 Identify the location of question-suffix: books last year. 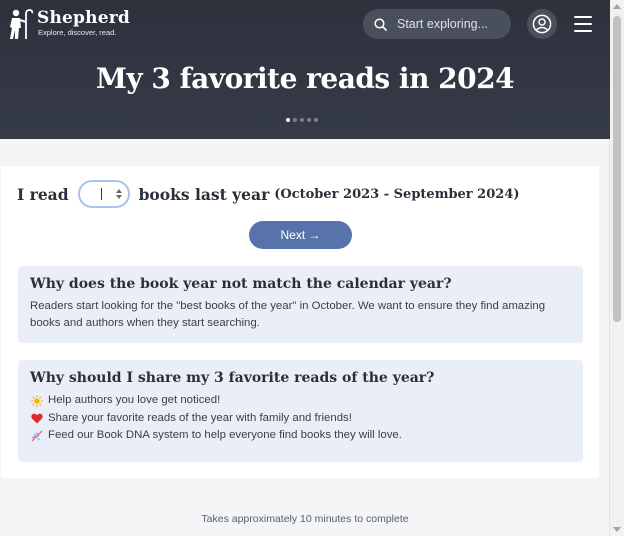
(204, 194).